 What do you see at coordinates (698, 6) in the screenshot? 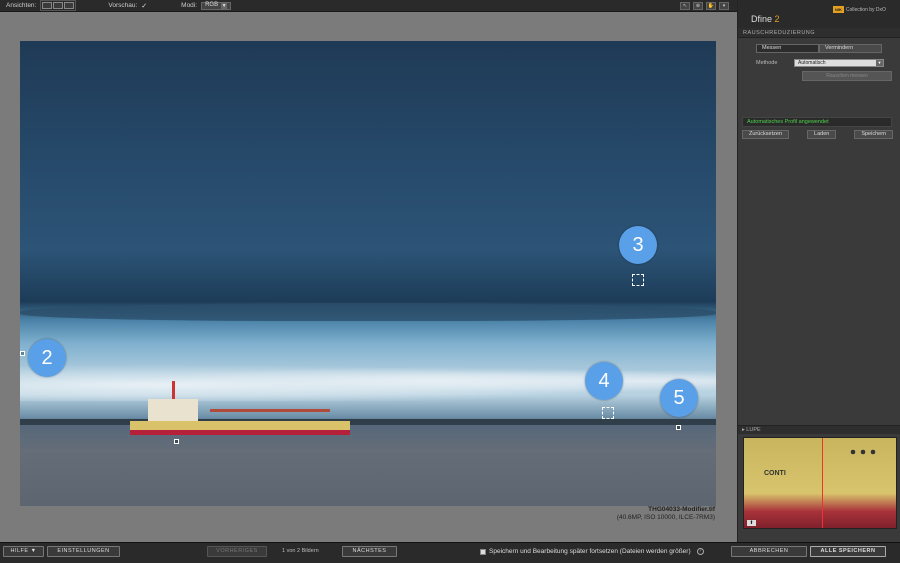
I see `zoom-icon: ⊕` at bounding box center [698, 6].